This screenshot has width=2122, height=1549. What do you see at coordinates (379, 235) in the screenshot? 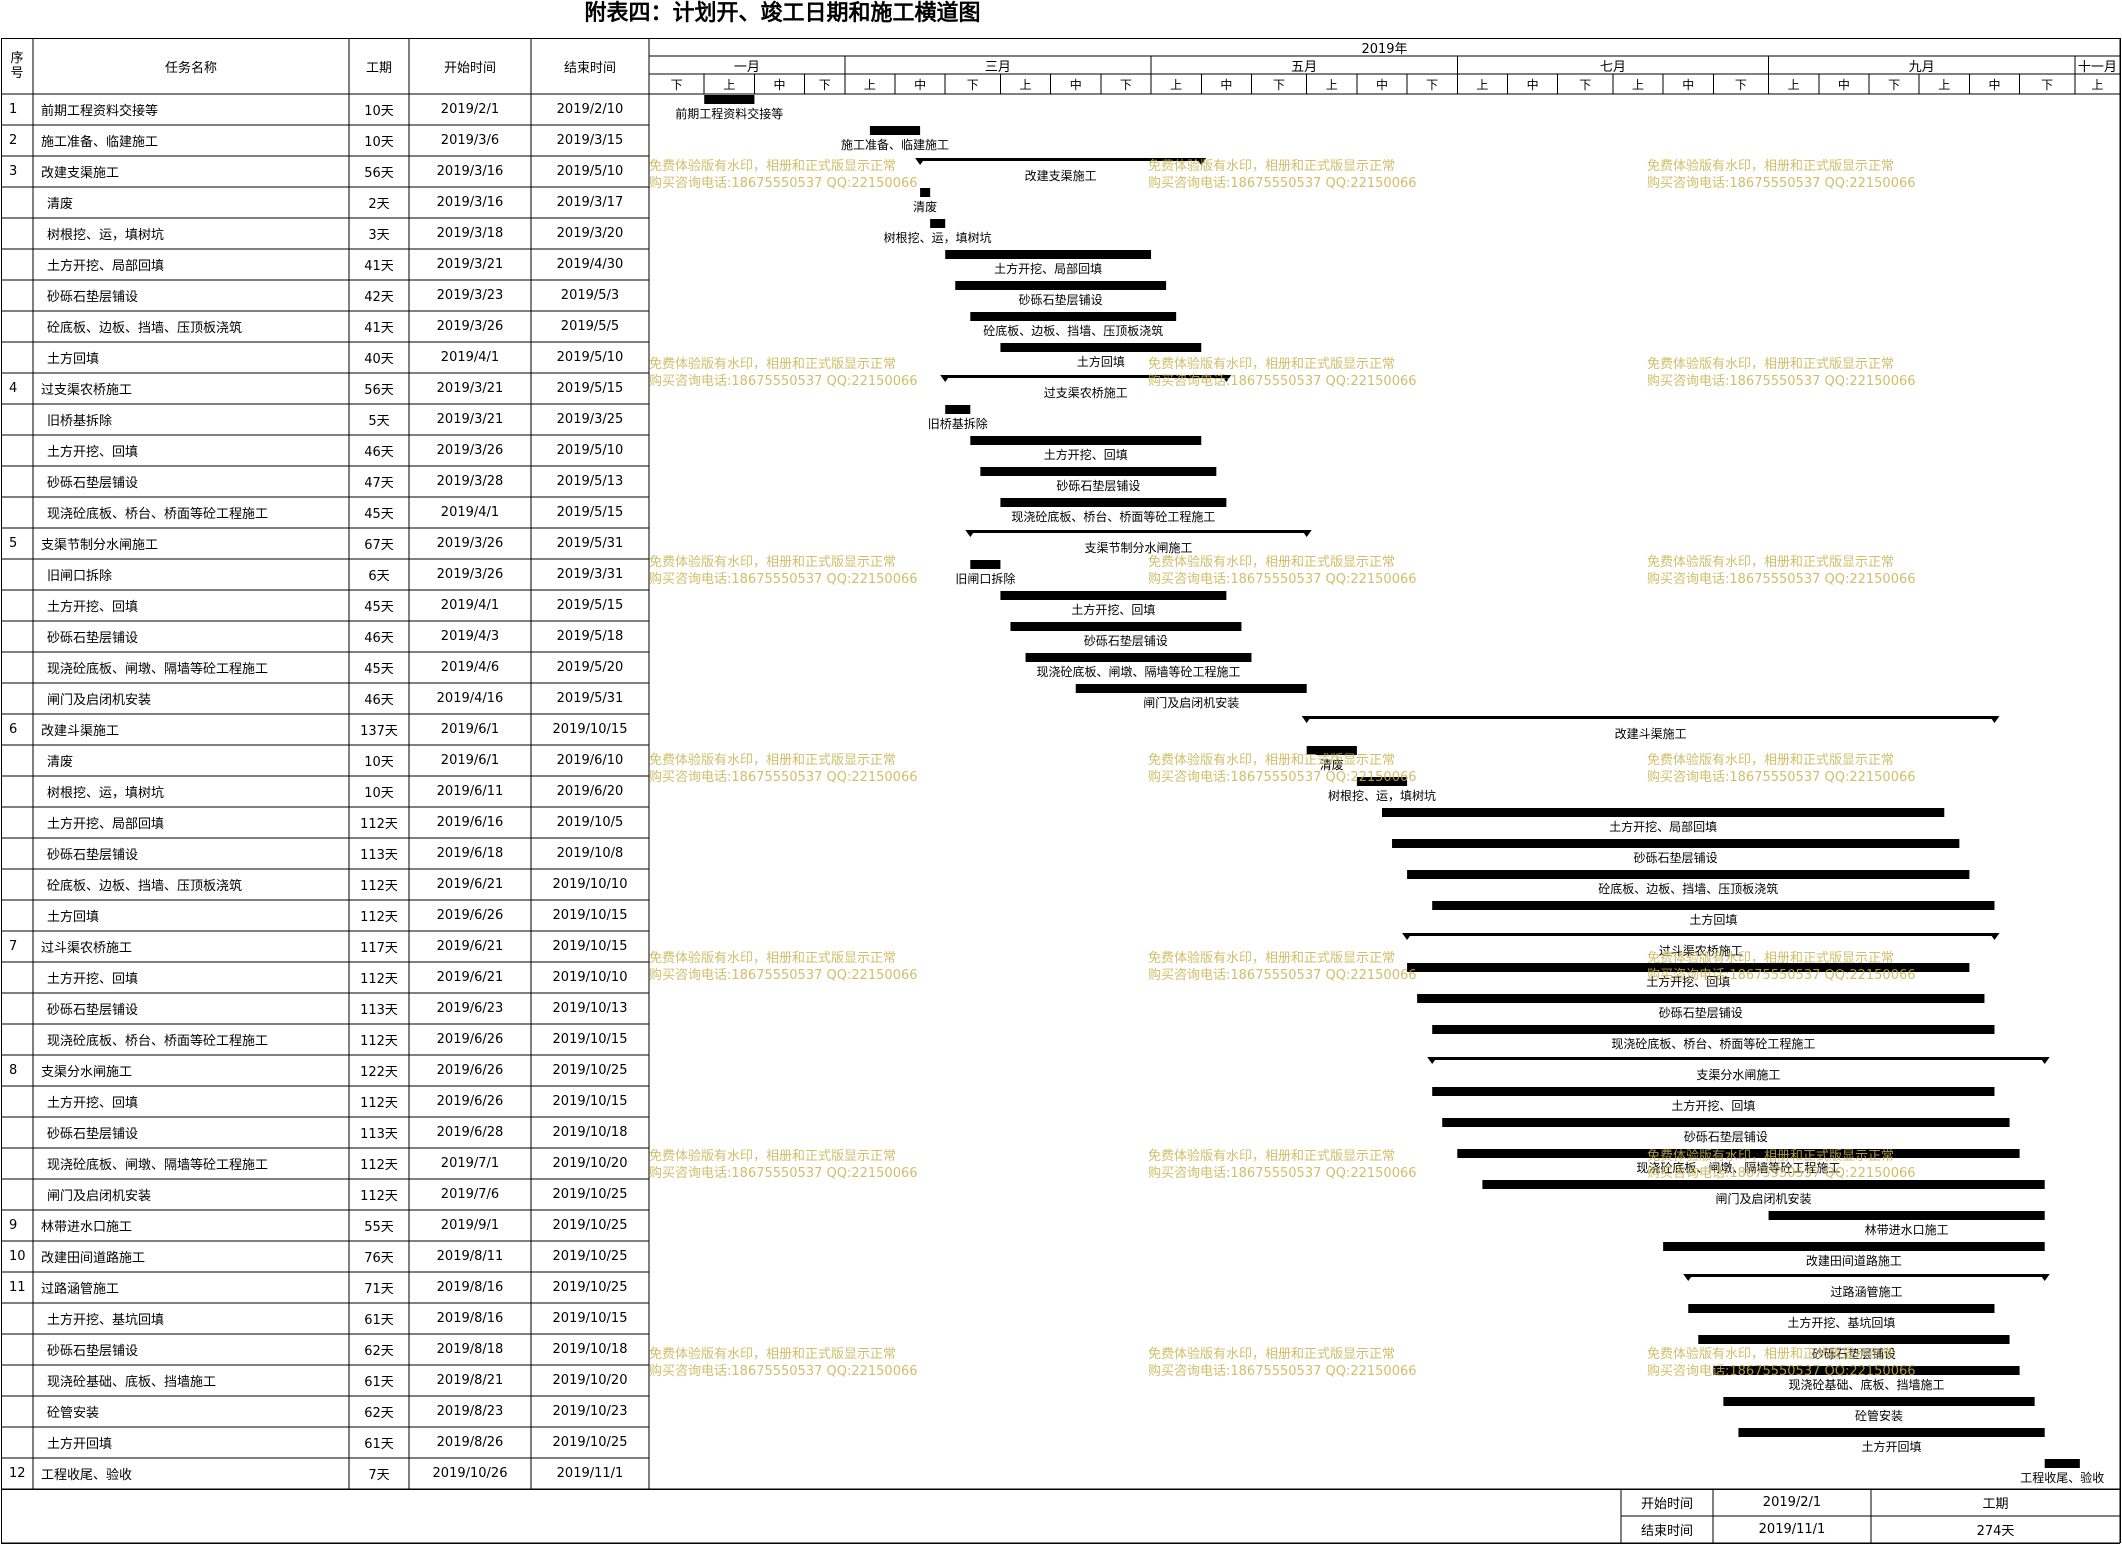
I see `task-duration: 3天` at bounding box center [379, 235].